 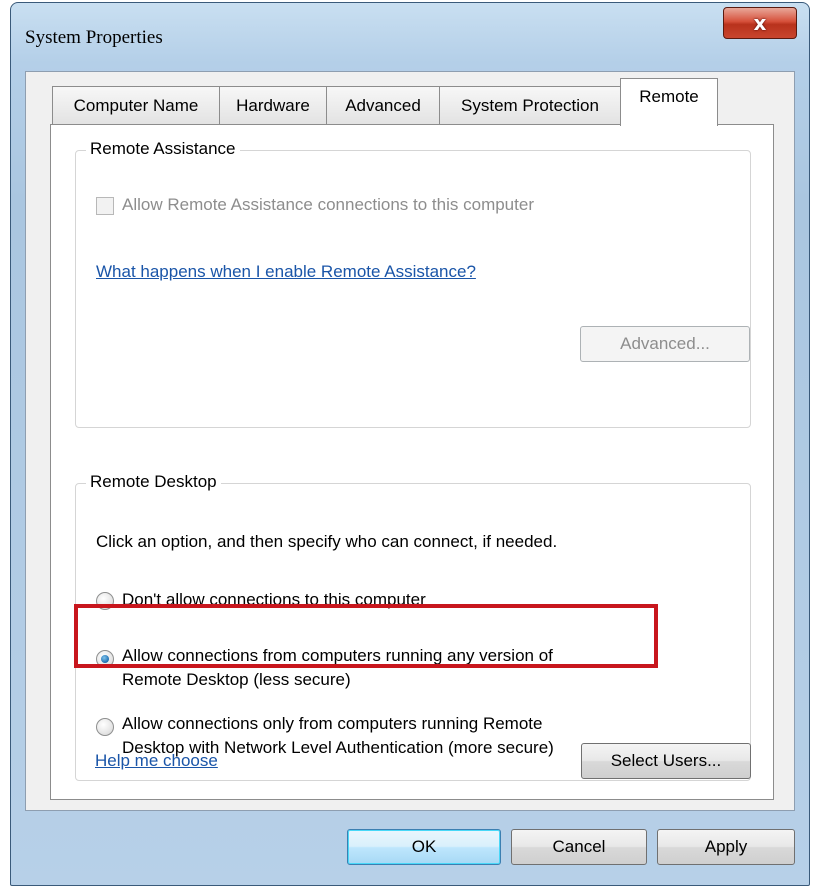 What do you see at coordinates (366, 636) in the screenshot?
I see `selected-option-highlight` at bounding box center [366, 636].